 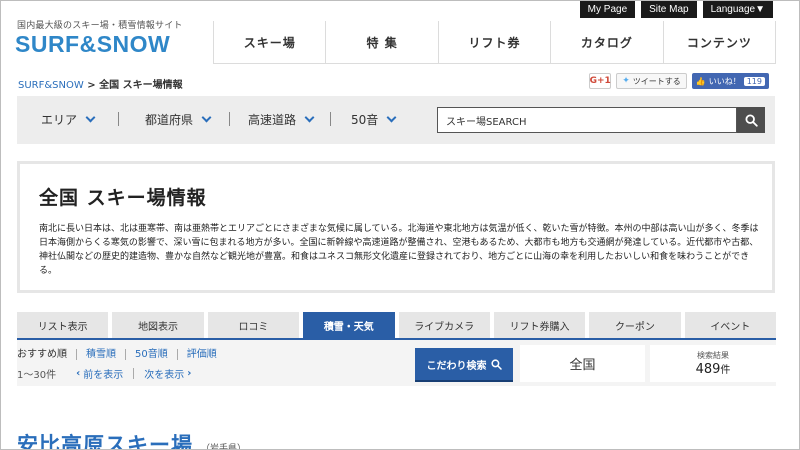 What do you see at coordinates (600, 81) in the screenshot?
I see `google-plus-button: G+1` at bounding box center [600, 81].